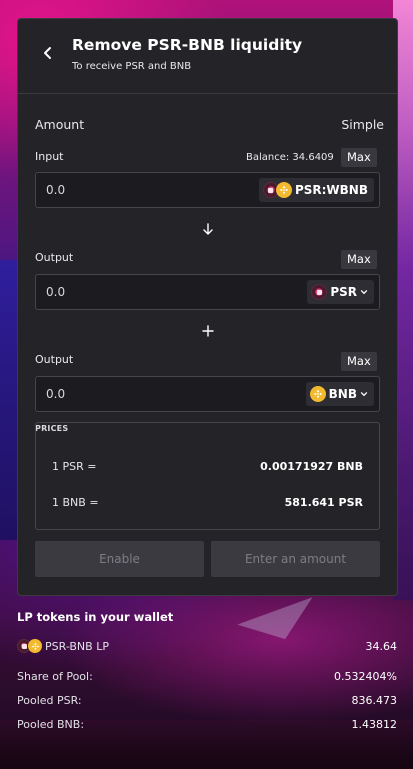  Describe the element at coordinates (374, 700) in the screenshot. I see `pooled-psr-value: 836.473` at that location.